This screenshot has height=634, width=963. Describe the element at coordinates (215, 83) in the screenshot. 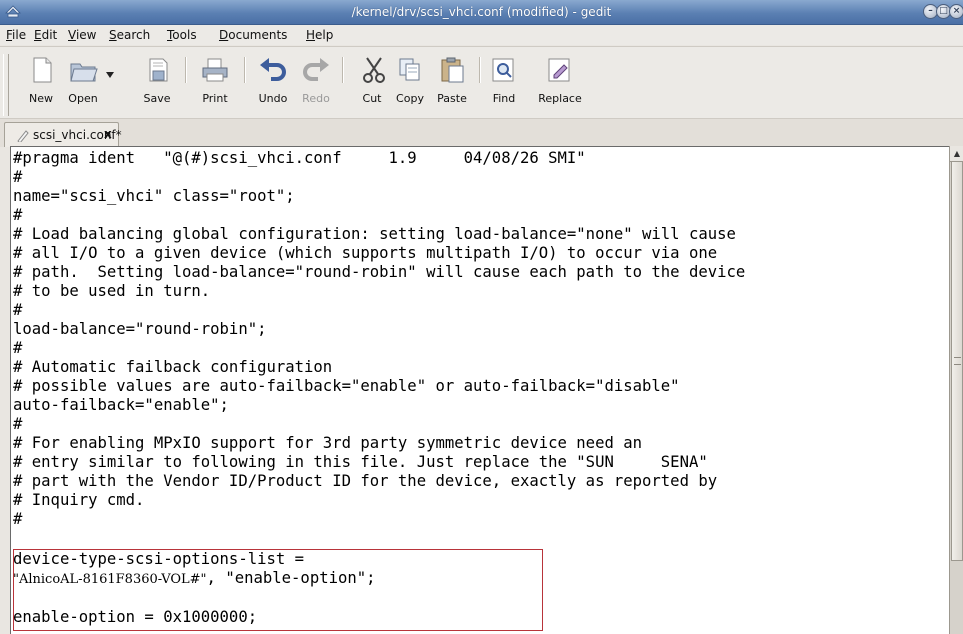

I see `print-button: Print` at that location.